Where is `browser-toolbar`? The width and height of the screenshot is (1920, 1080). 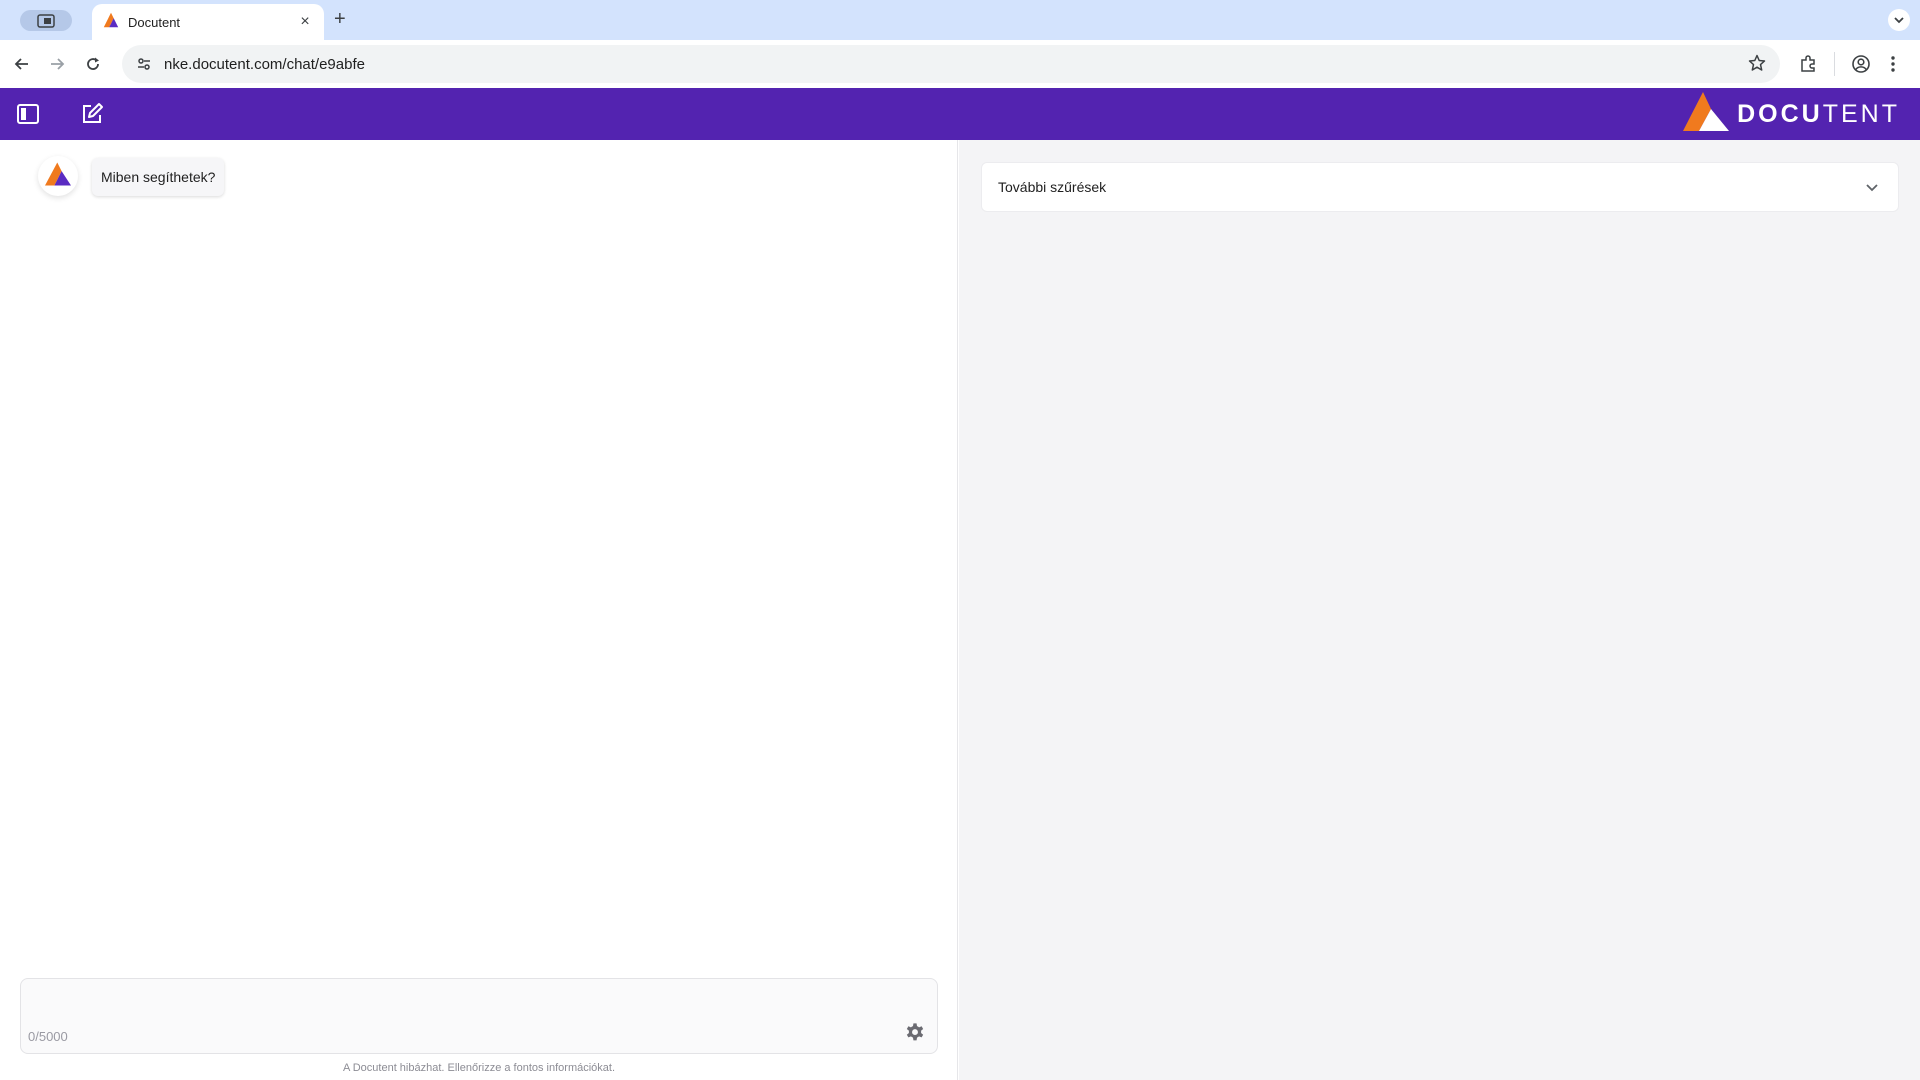
browser-toolbar is located at coordinates (960, 64).